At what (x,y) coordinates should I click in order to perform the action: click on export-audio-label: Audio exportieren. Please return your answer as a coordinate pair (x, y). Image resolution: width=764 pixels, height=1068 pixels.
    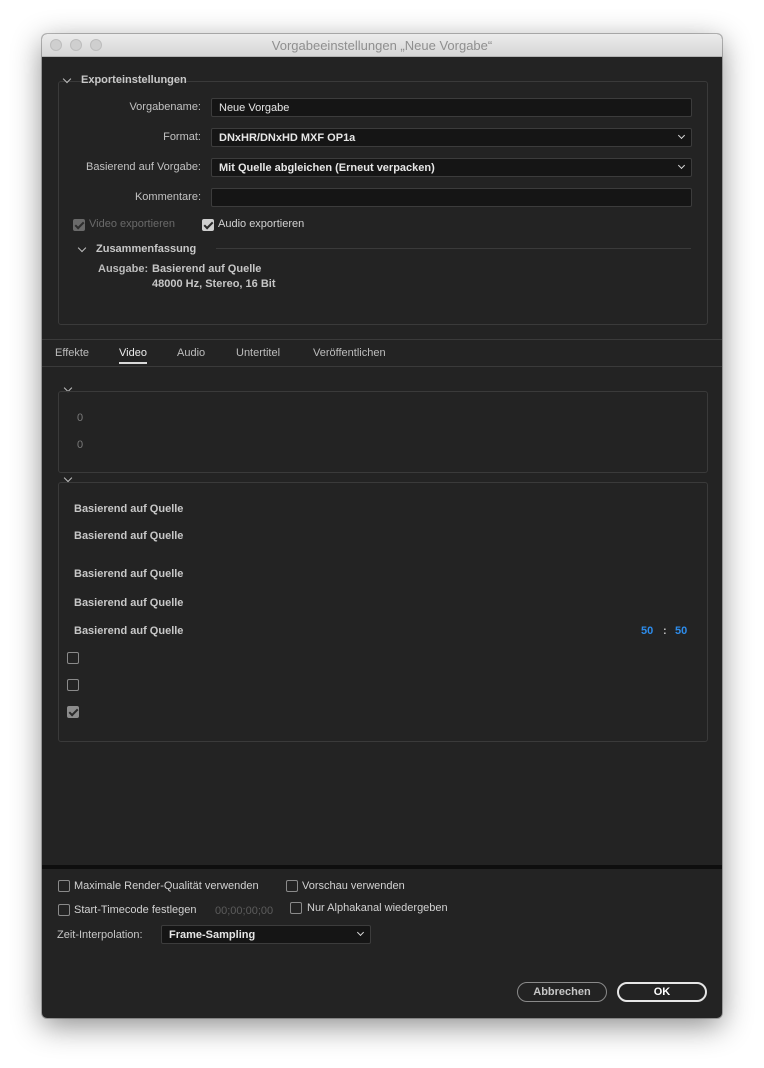
    Looking at the image, I should click on (261, 224).